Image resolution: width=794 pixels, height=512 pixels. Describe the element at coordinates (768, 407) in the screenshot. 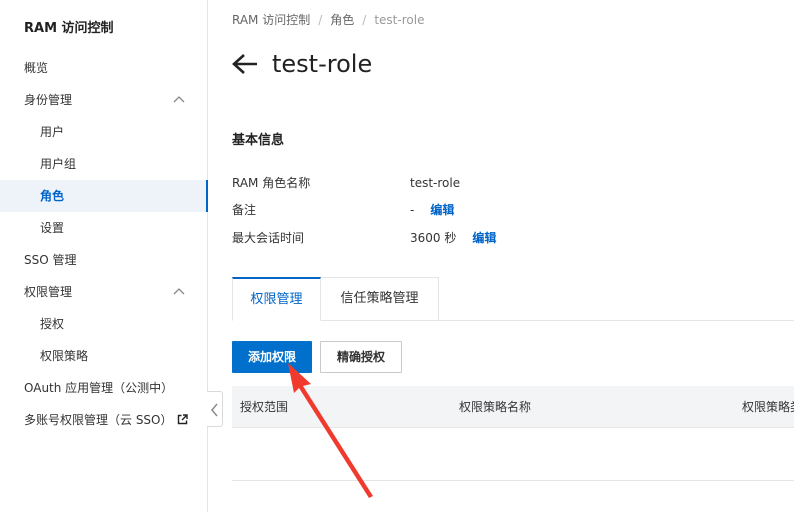

I see `column-header-policy-type: 权限策略类` at that location.